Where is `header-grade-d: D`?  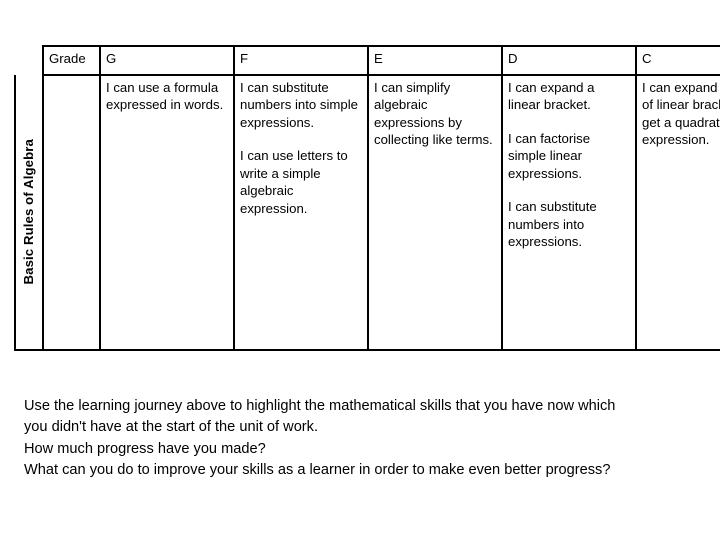
header-grade-d: D is located at coordinates (569, 60).